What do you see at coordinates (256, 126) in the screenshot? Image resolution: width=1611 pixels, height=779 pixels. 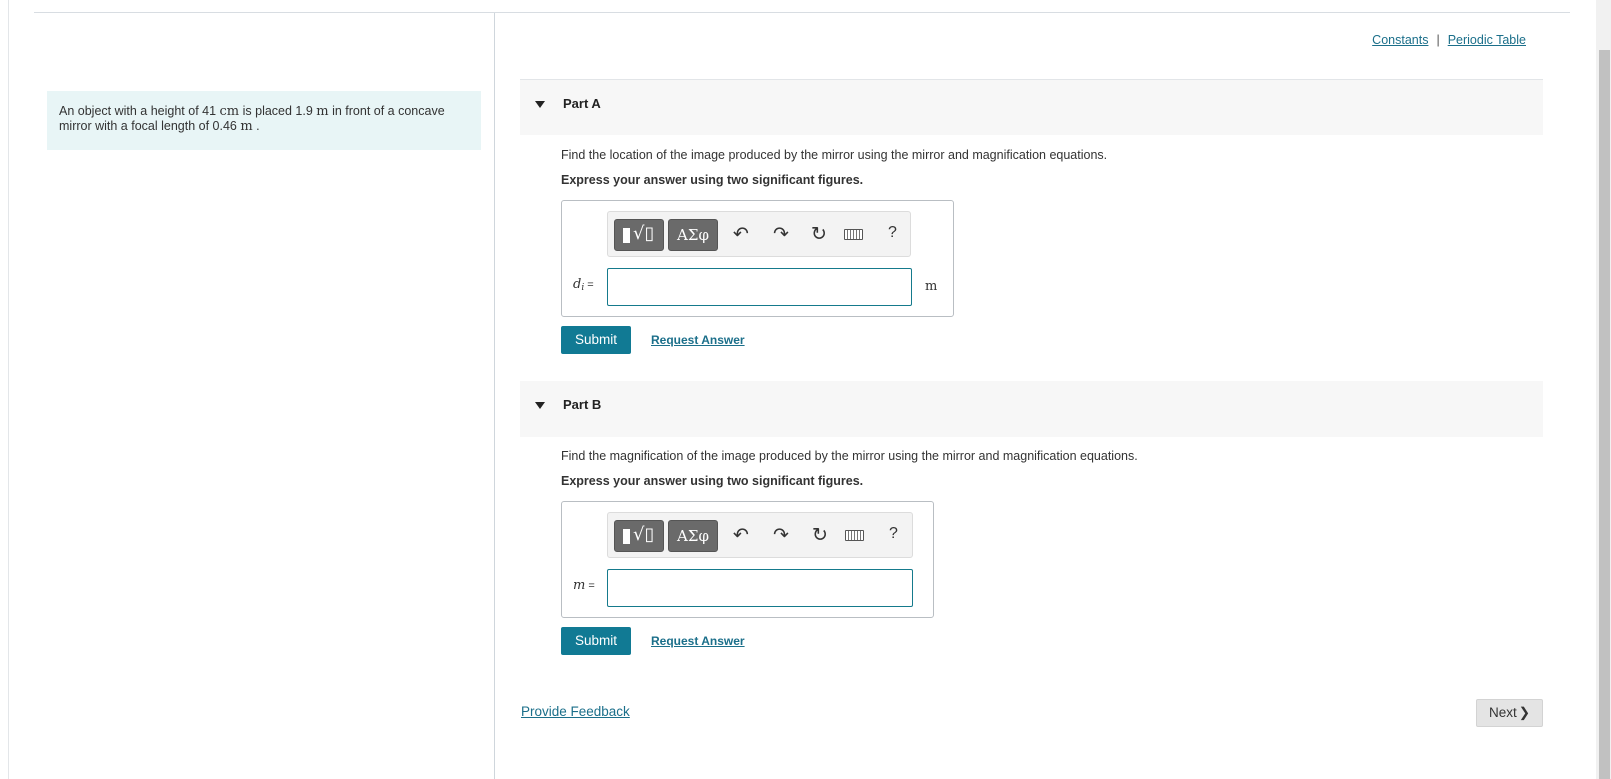 I see `problem-text: .` at bounding box center [256, 126].